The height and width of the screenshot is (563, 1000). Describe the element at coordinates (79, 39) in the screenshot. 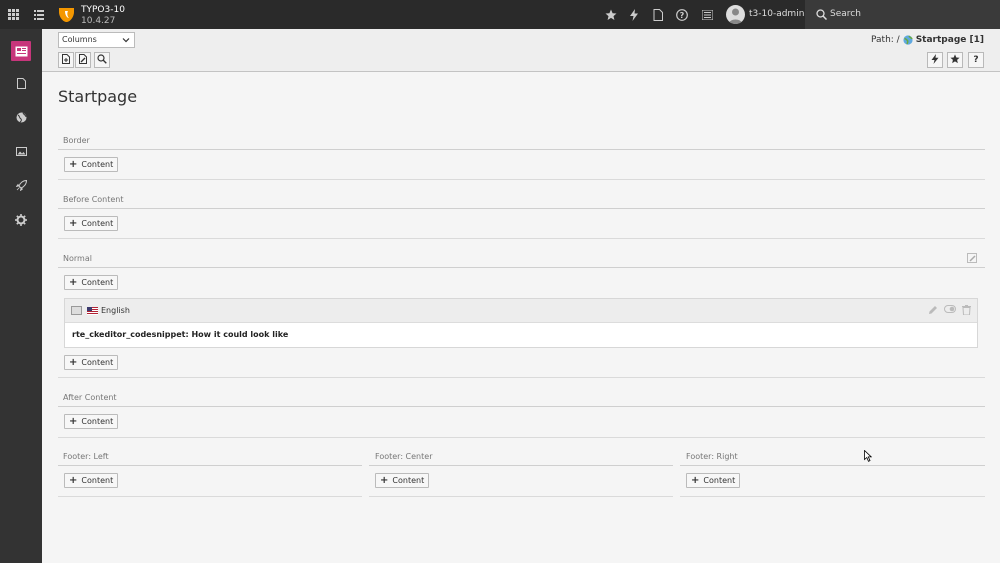

I see `view-mode-select-value: Columns` at that location.